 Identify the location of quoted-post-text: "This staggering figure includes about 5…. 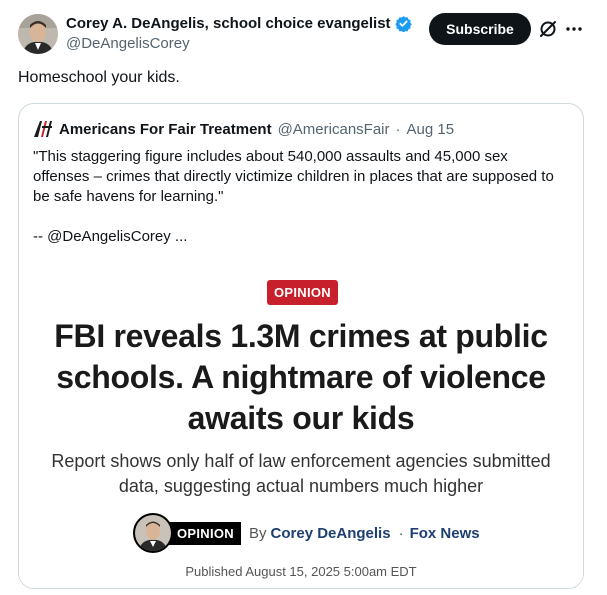
(298, 197).